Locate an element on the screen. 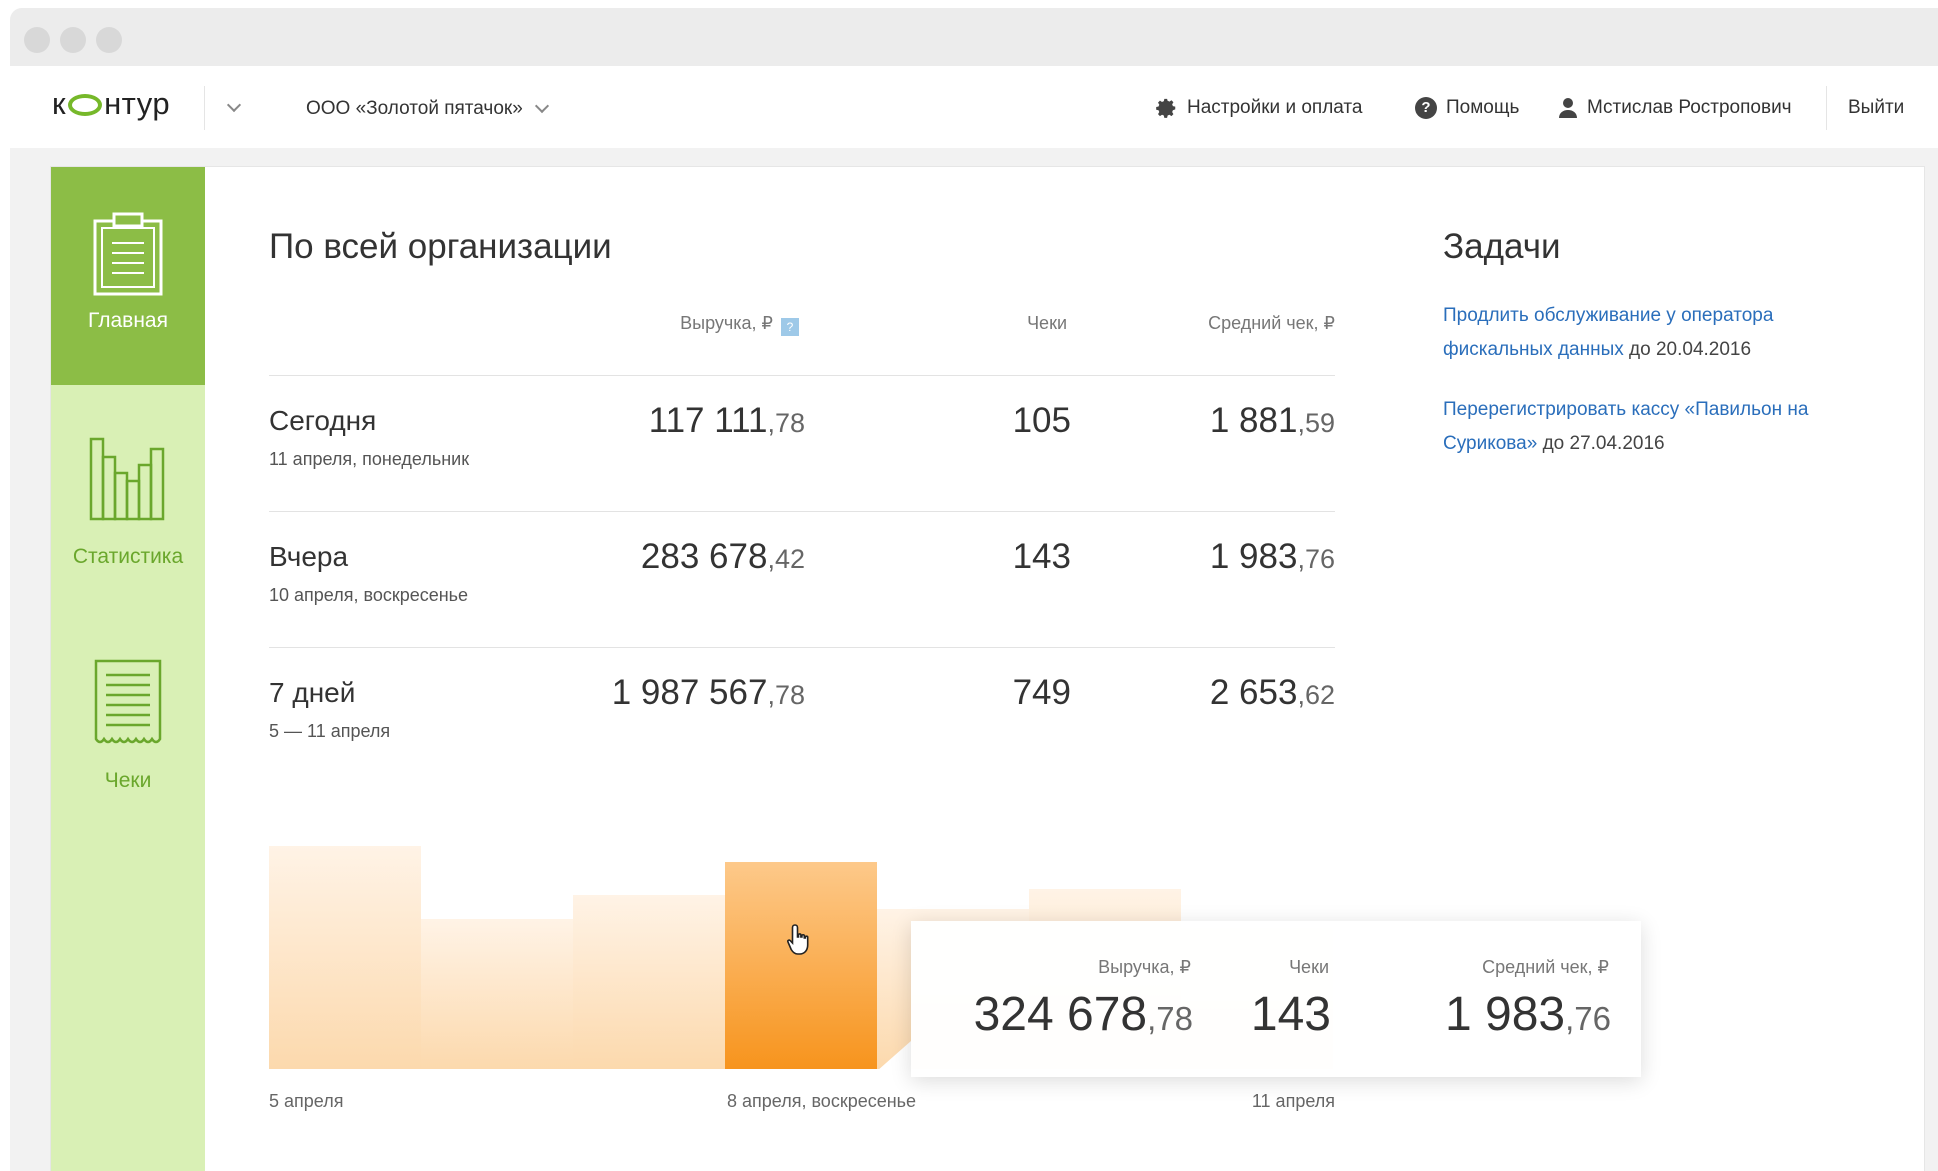 The image size is (1938, 1171). user-icon is located at coordinates (1568, 108).